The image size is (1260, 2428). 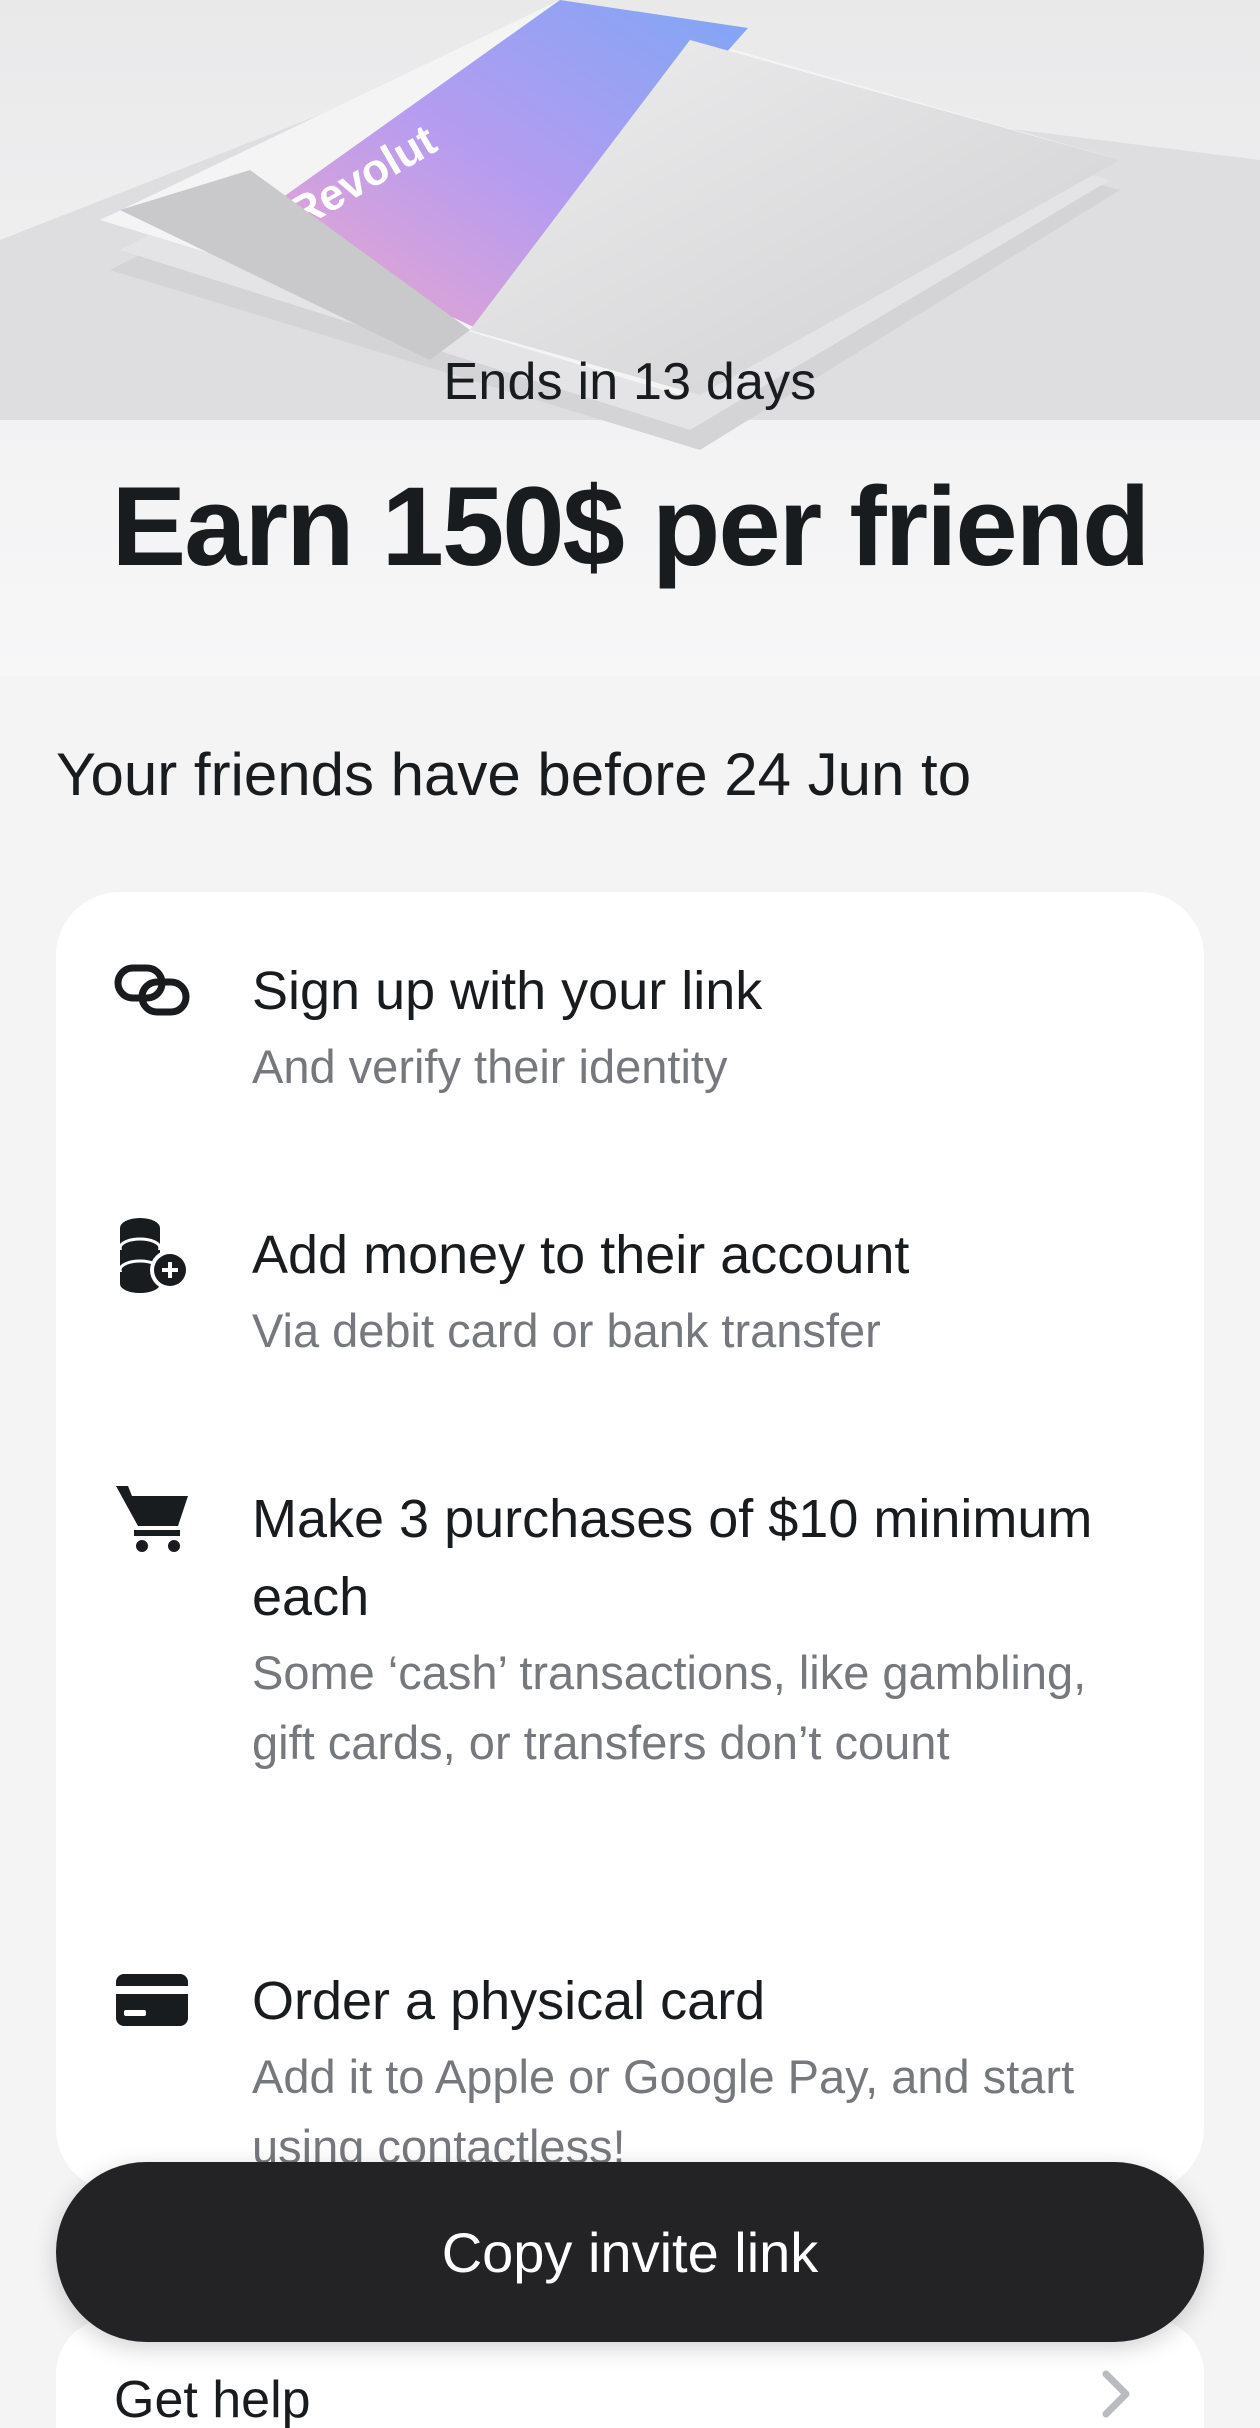 What do you see at coordinates (509, 2001) in the screenshot?
I see `step-title: Order a physical card` at bounding box center [509, 2001].